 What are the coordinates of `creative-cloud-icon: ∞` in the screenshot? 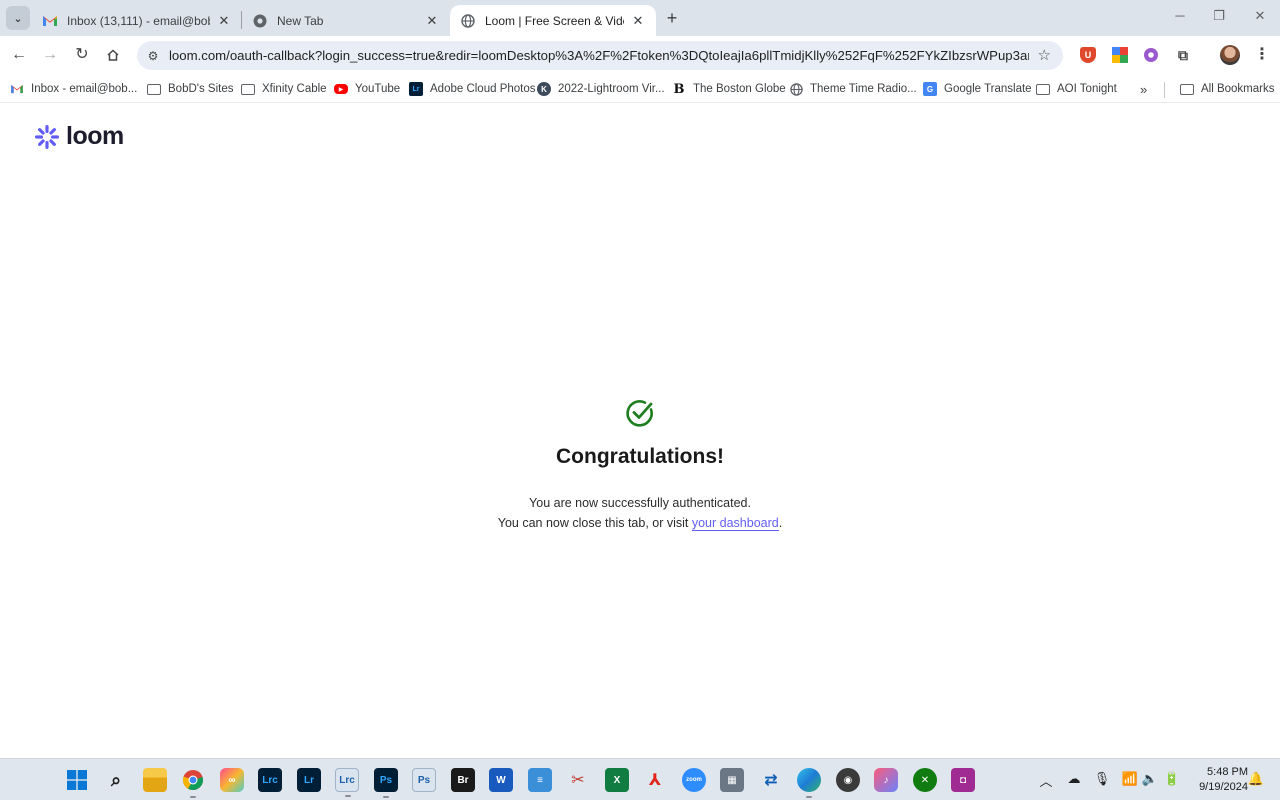 It's located at (232, 780).